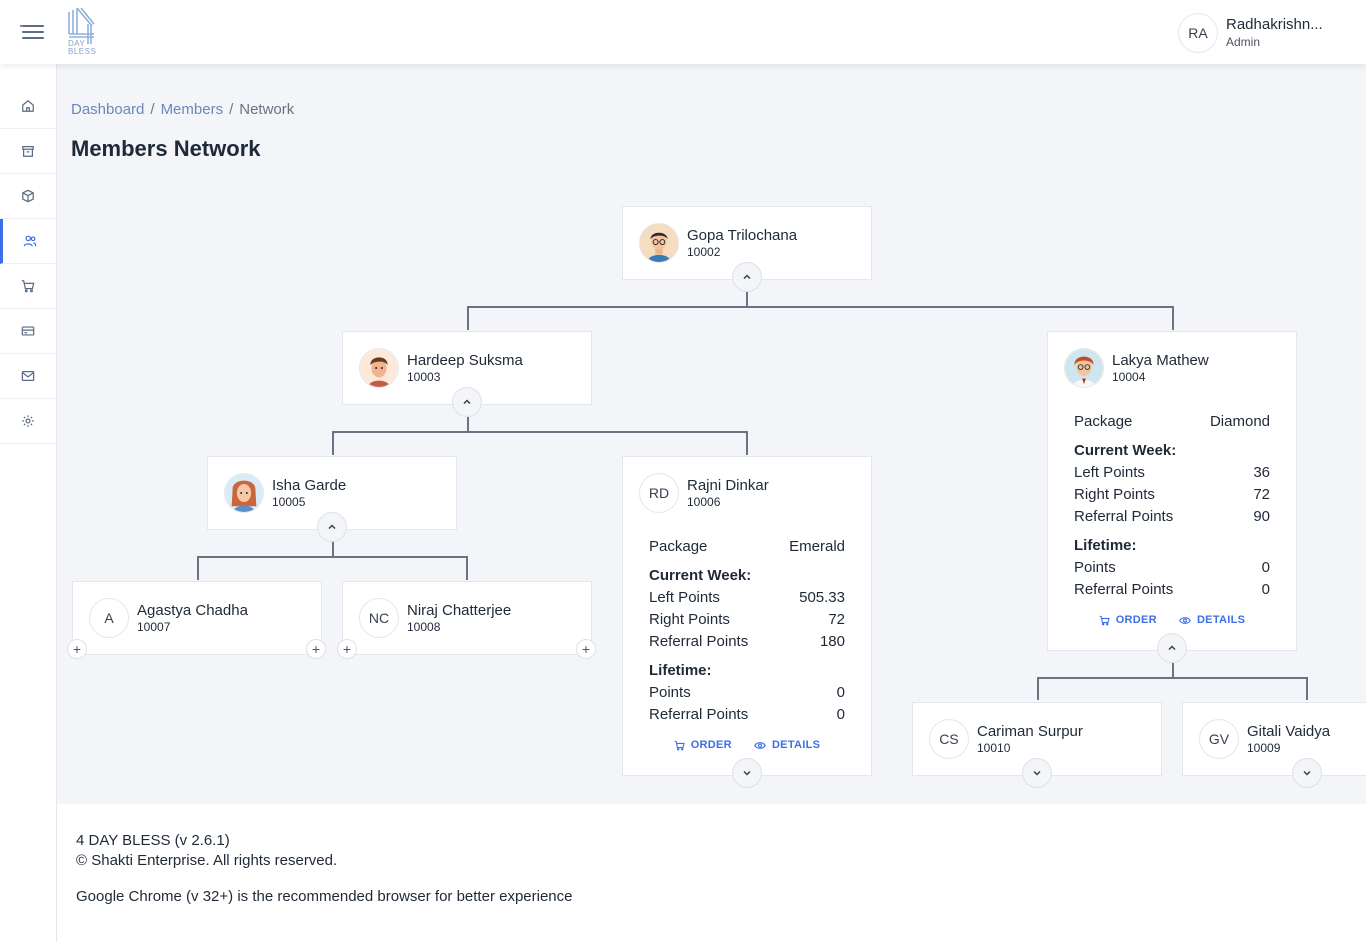 The width and height of the screenshot is (1366, 942). I want to click on member-avatar: NC, so click(379, 618).